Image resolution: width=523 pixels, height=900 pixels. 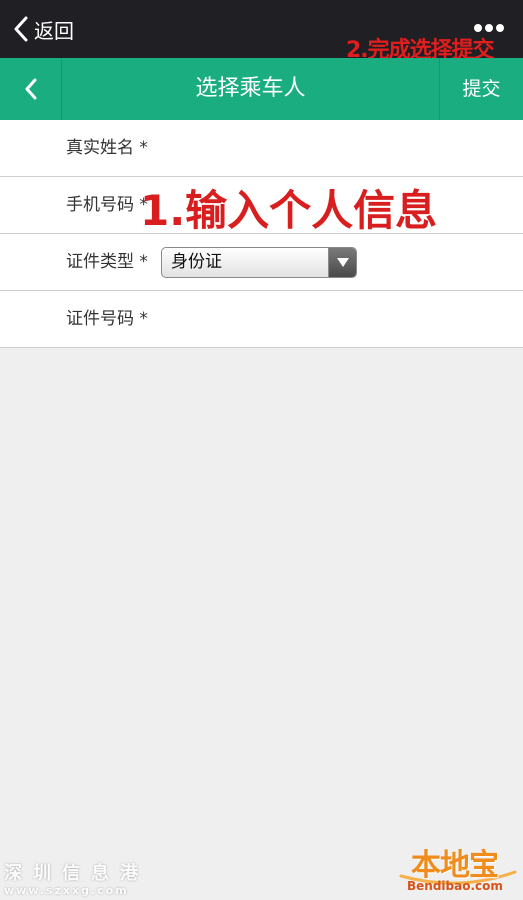 I want to click on watermark-szxxg-cn: 深圳信息港, so click(x=76, y=873).